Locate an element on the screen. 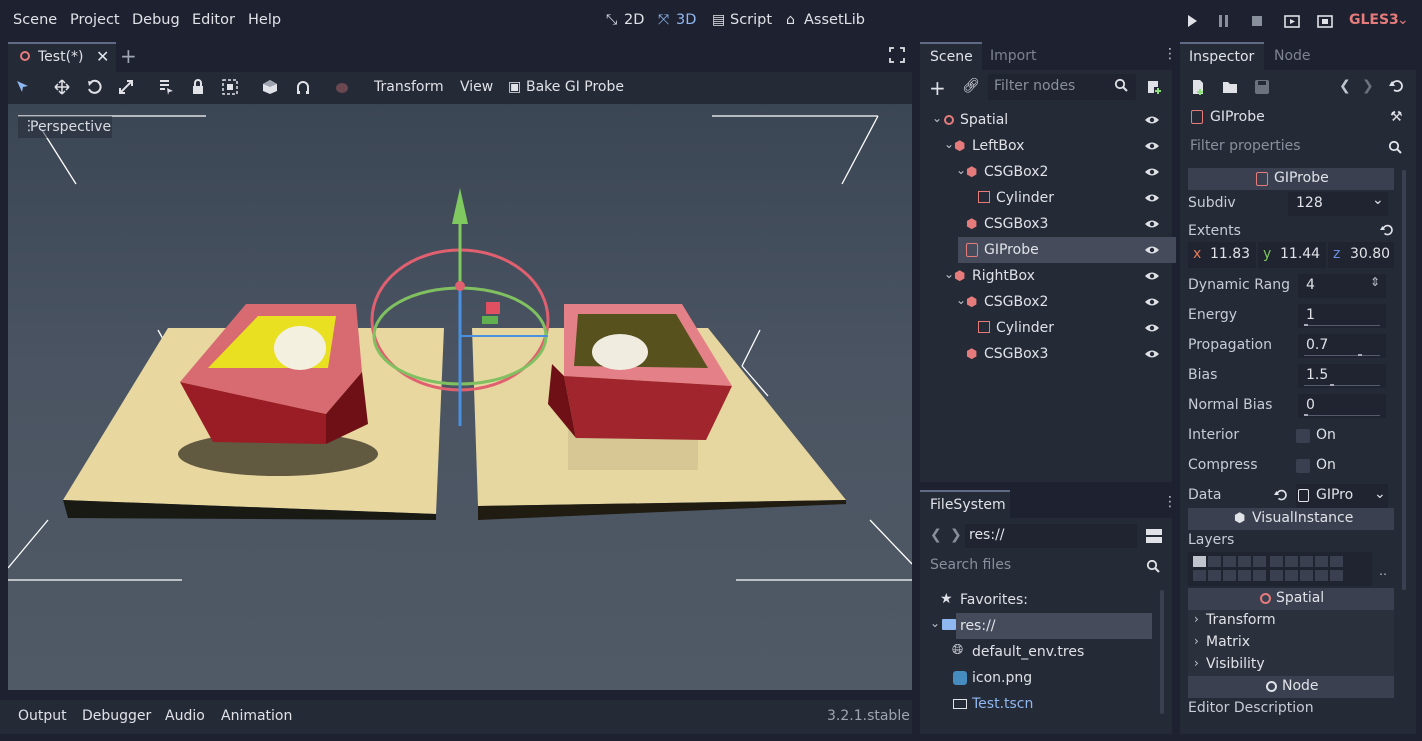  add-tab-icon: + is located at coordinates (128, 56).